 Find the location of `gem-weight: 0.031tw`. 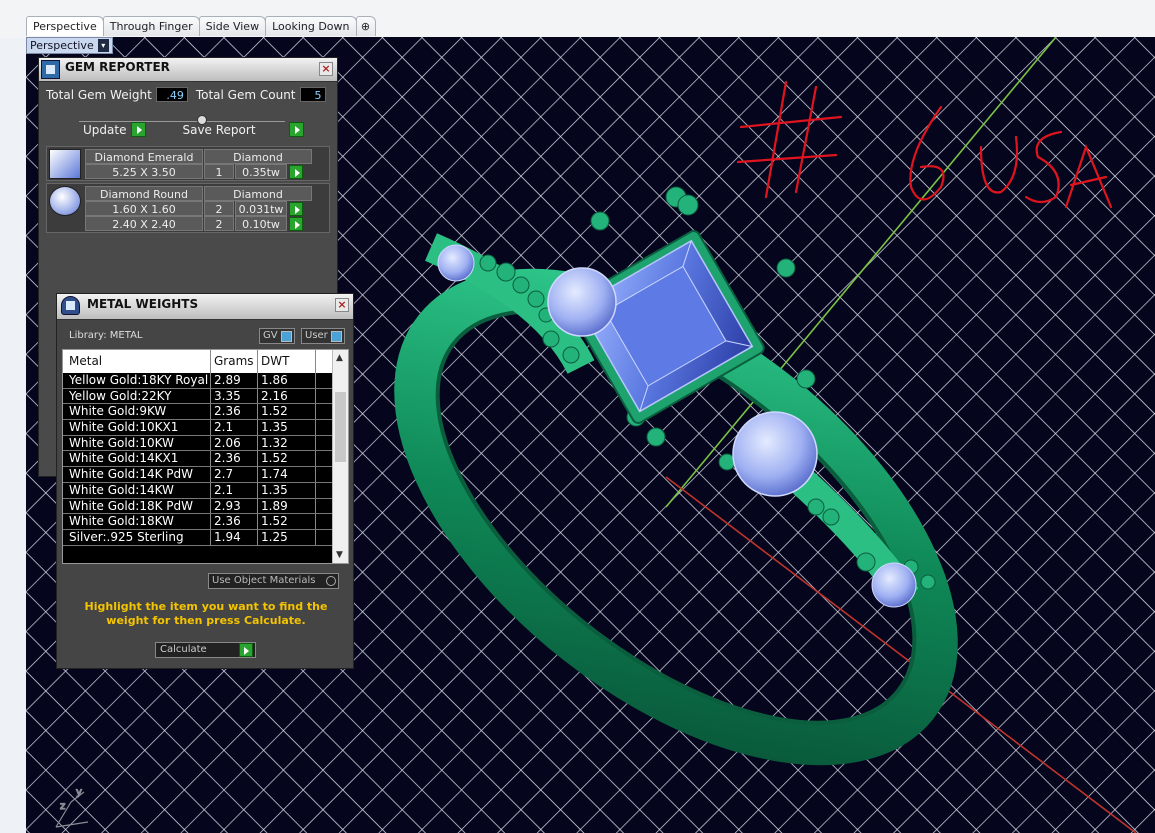

gem-weight: 0.031tw is located at coordinates (261, 208).